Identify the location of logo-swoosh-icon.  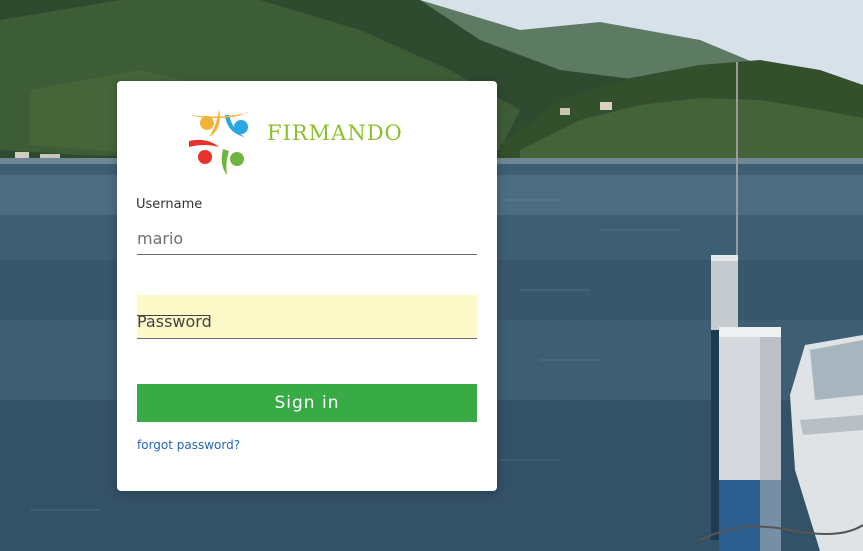
(220, 113).